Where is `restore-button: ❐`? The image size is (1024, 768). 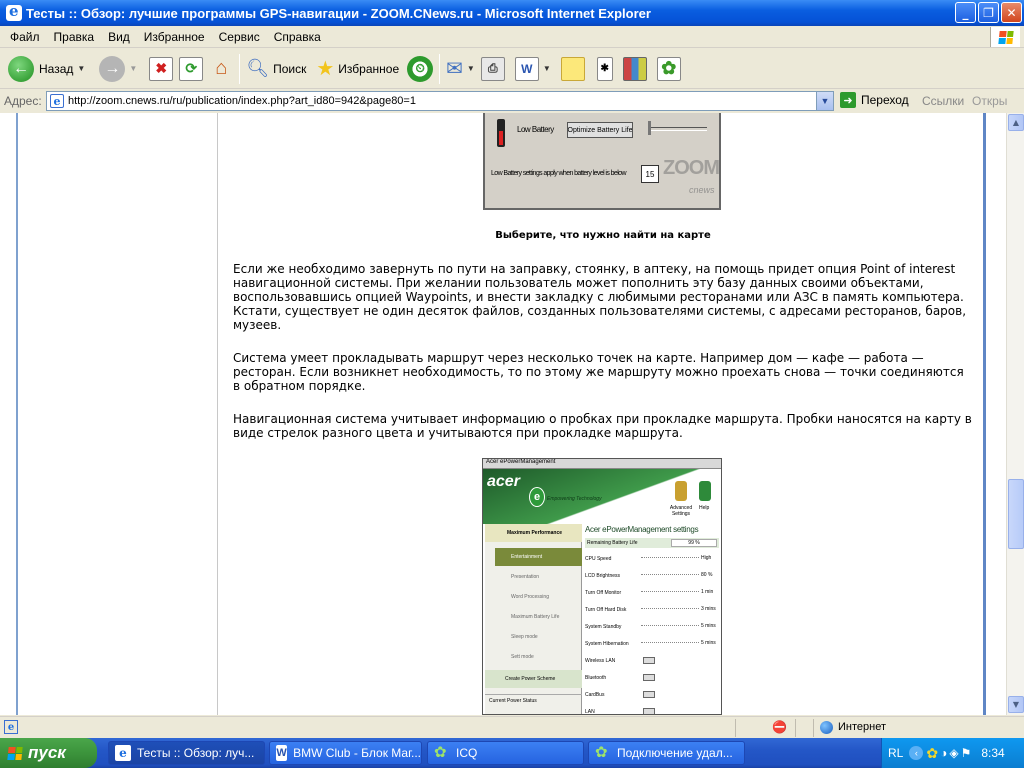
restore-button: ❐ is located at coordinates (988, 12).